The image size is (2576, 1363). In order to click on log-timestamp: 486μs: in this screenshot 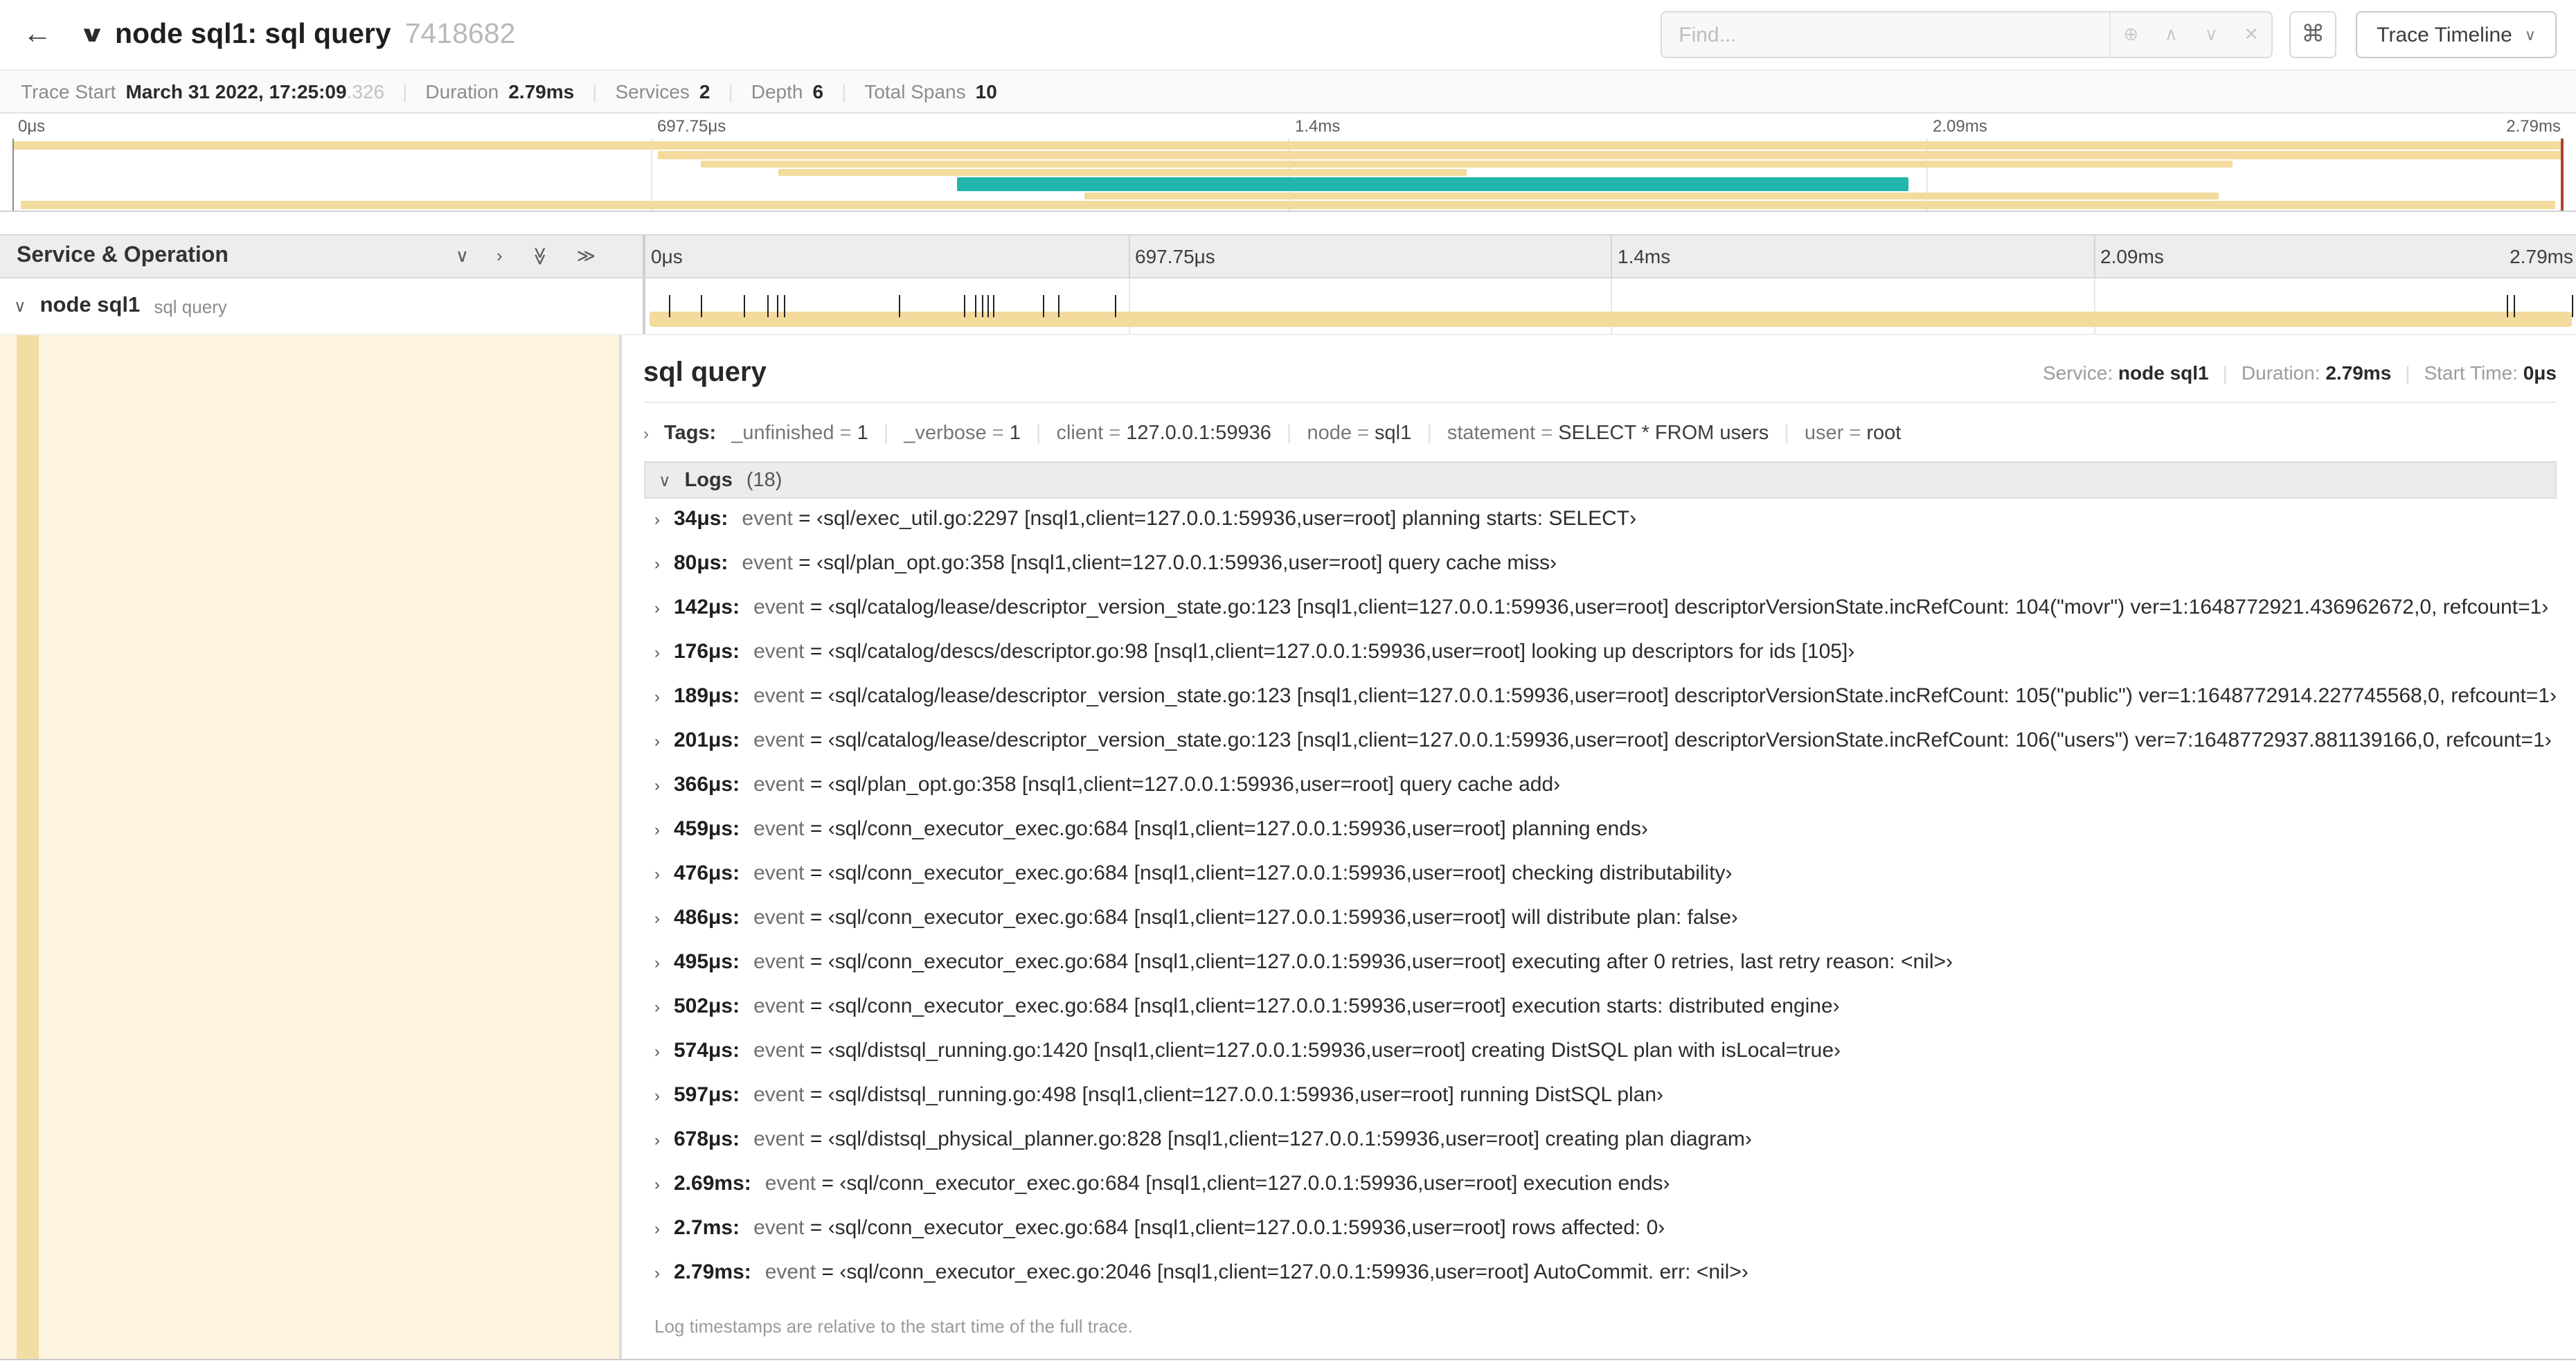, I will do `click(707, 918)`.